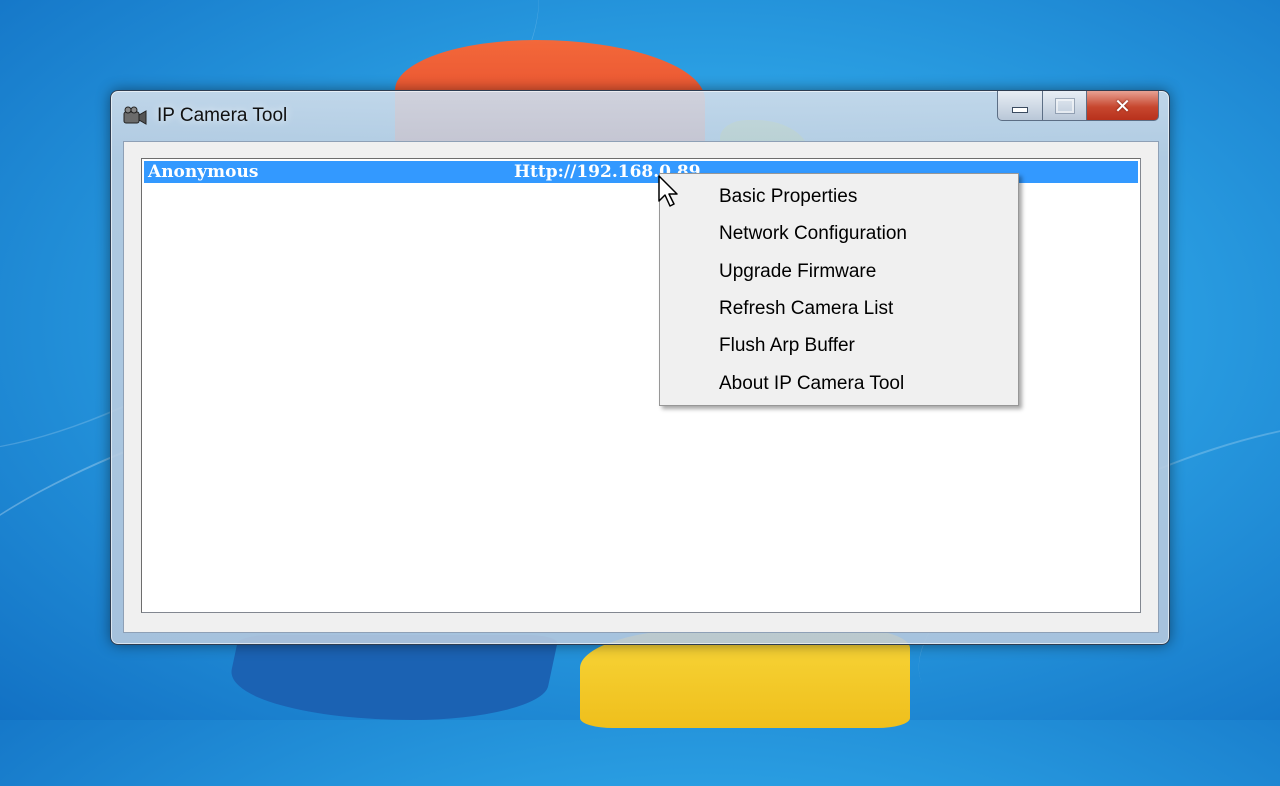 The height and width of the screenshot is (786, 1280). I want to click on title-bar: IP Camera Tool ✕, so click(640, 115).